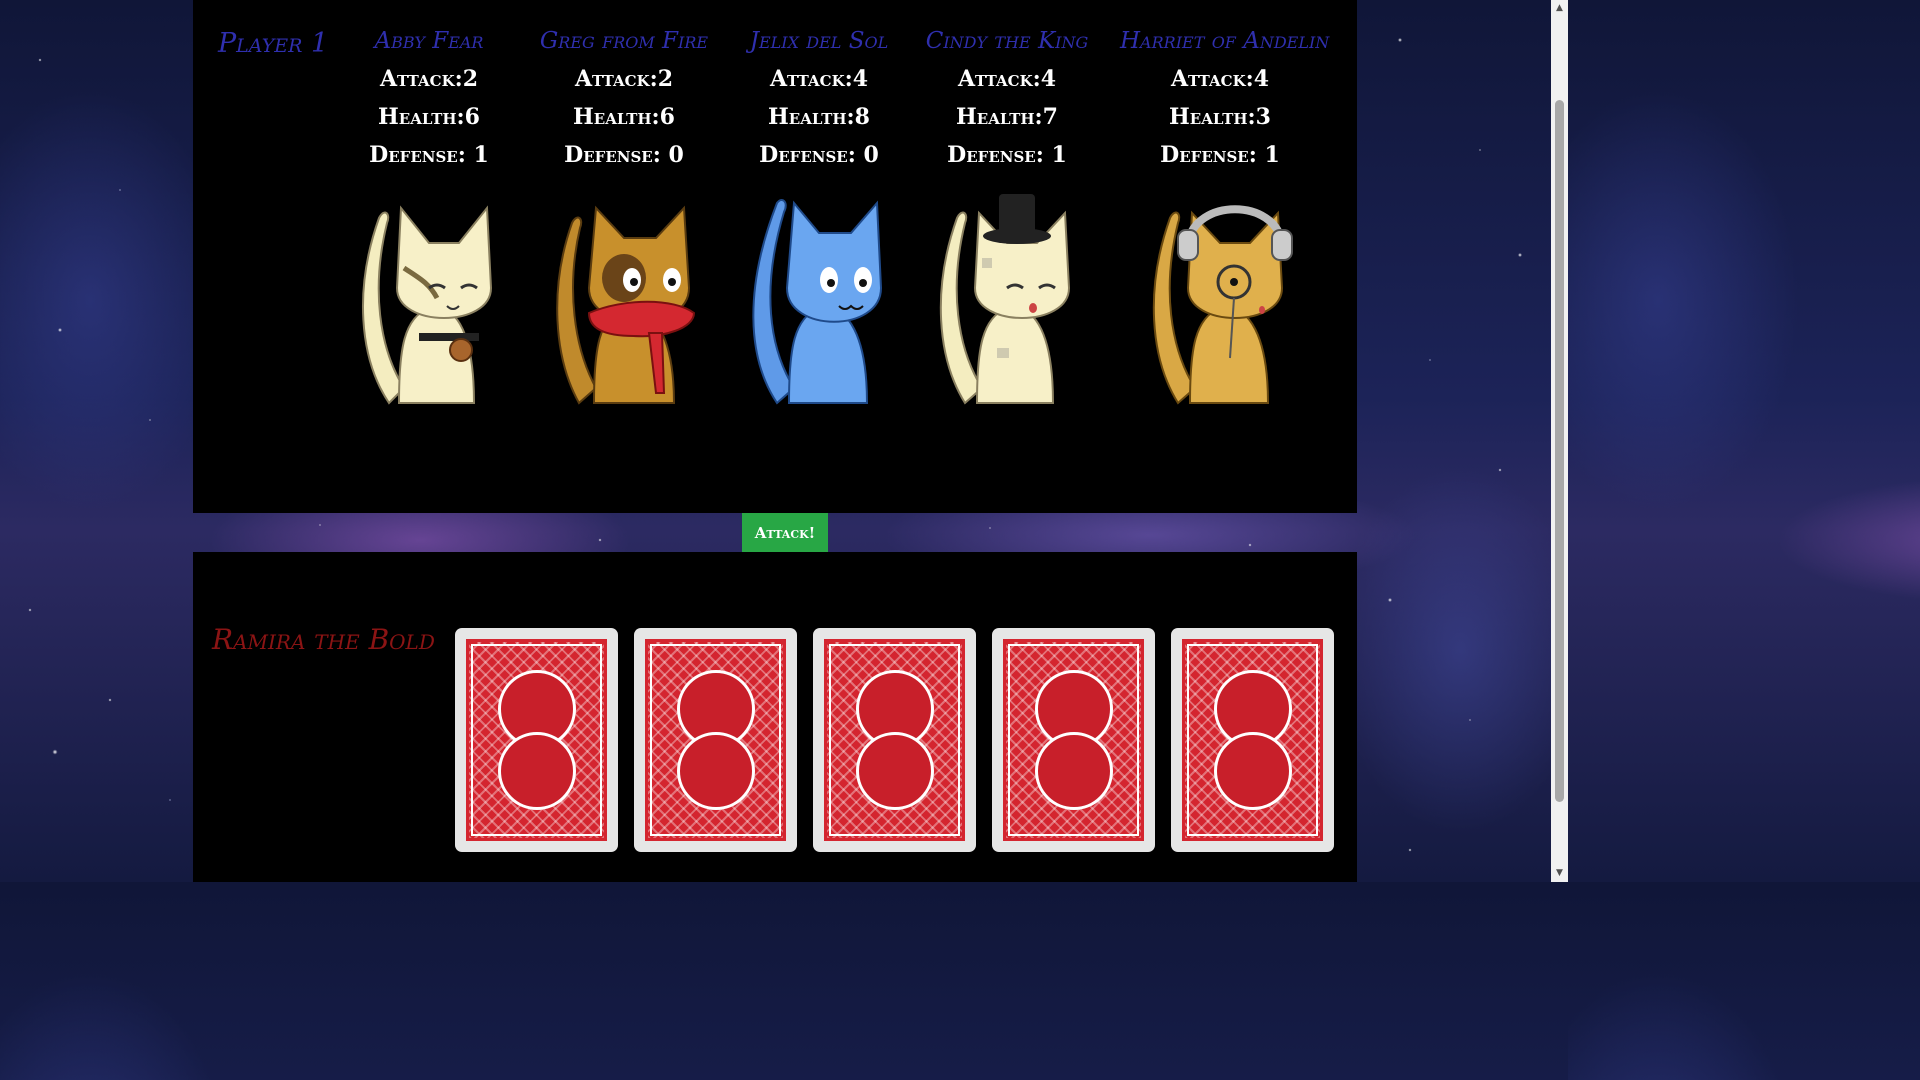  Describe the element at coordinates (323, 639) in the screenshot. I see `enemy-name: Ramira the Bold` at that location.